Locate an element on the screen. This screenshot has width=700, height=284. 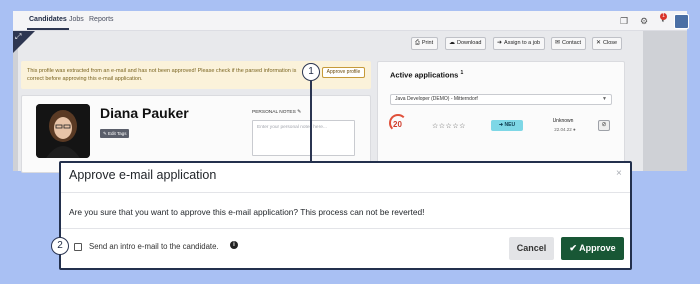
tab-candidates: Candidates is located at coordinates (48, 23).